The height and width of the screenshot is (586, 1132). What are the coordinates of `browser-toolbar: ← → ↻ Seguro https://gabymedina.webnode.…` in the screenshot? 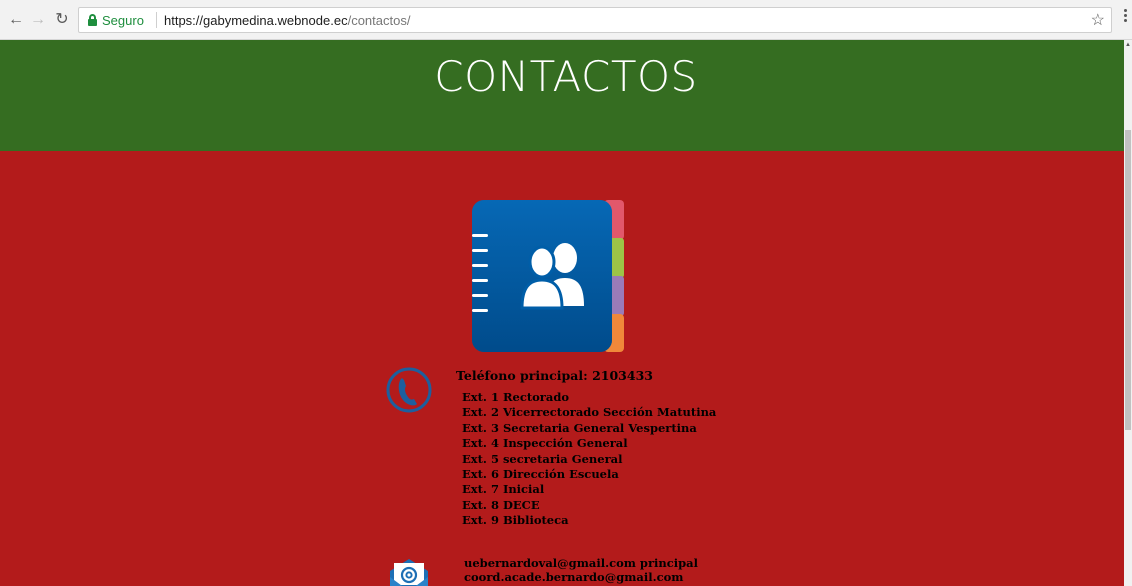 It's located at (566, 20).